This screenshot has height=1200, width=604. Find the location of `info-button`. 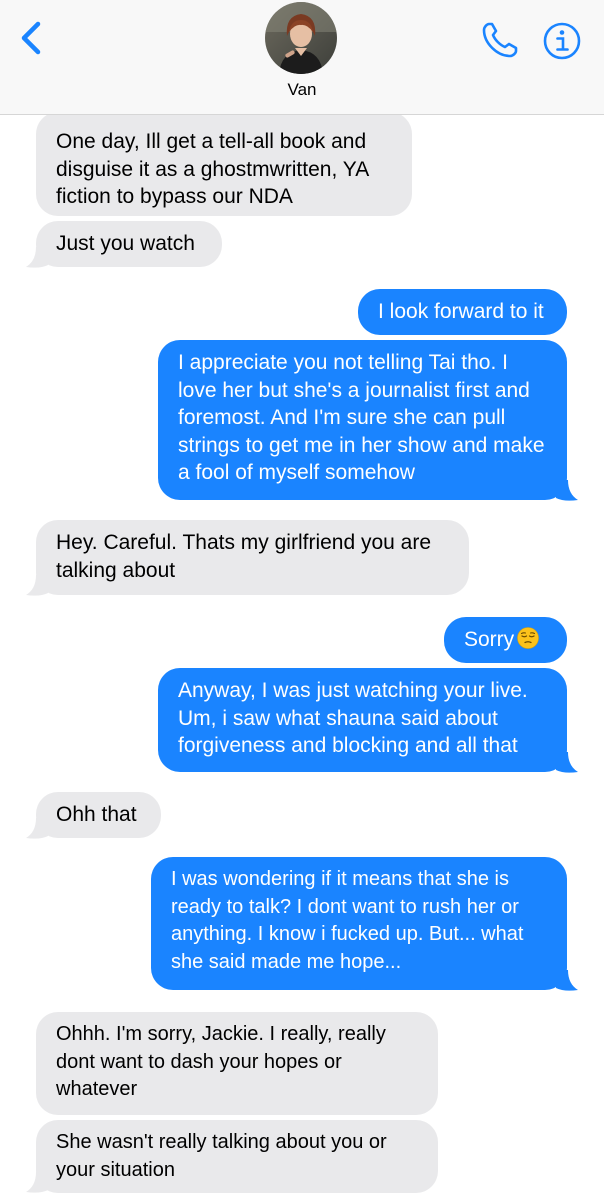

info-button is located at coordinates (562, 41).